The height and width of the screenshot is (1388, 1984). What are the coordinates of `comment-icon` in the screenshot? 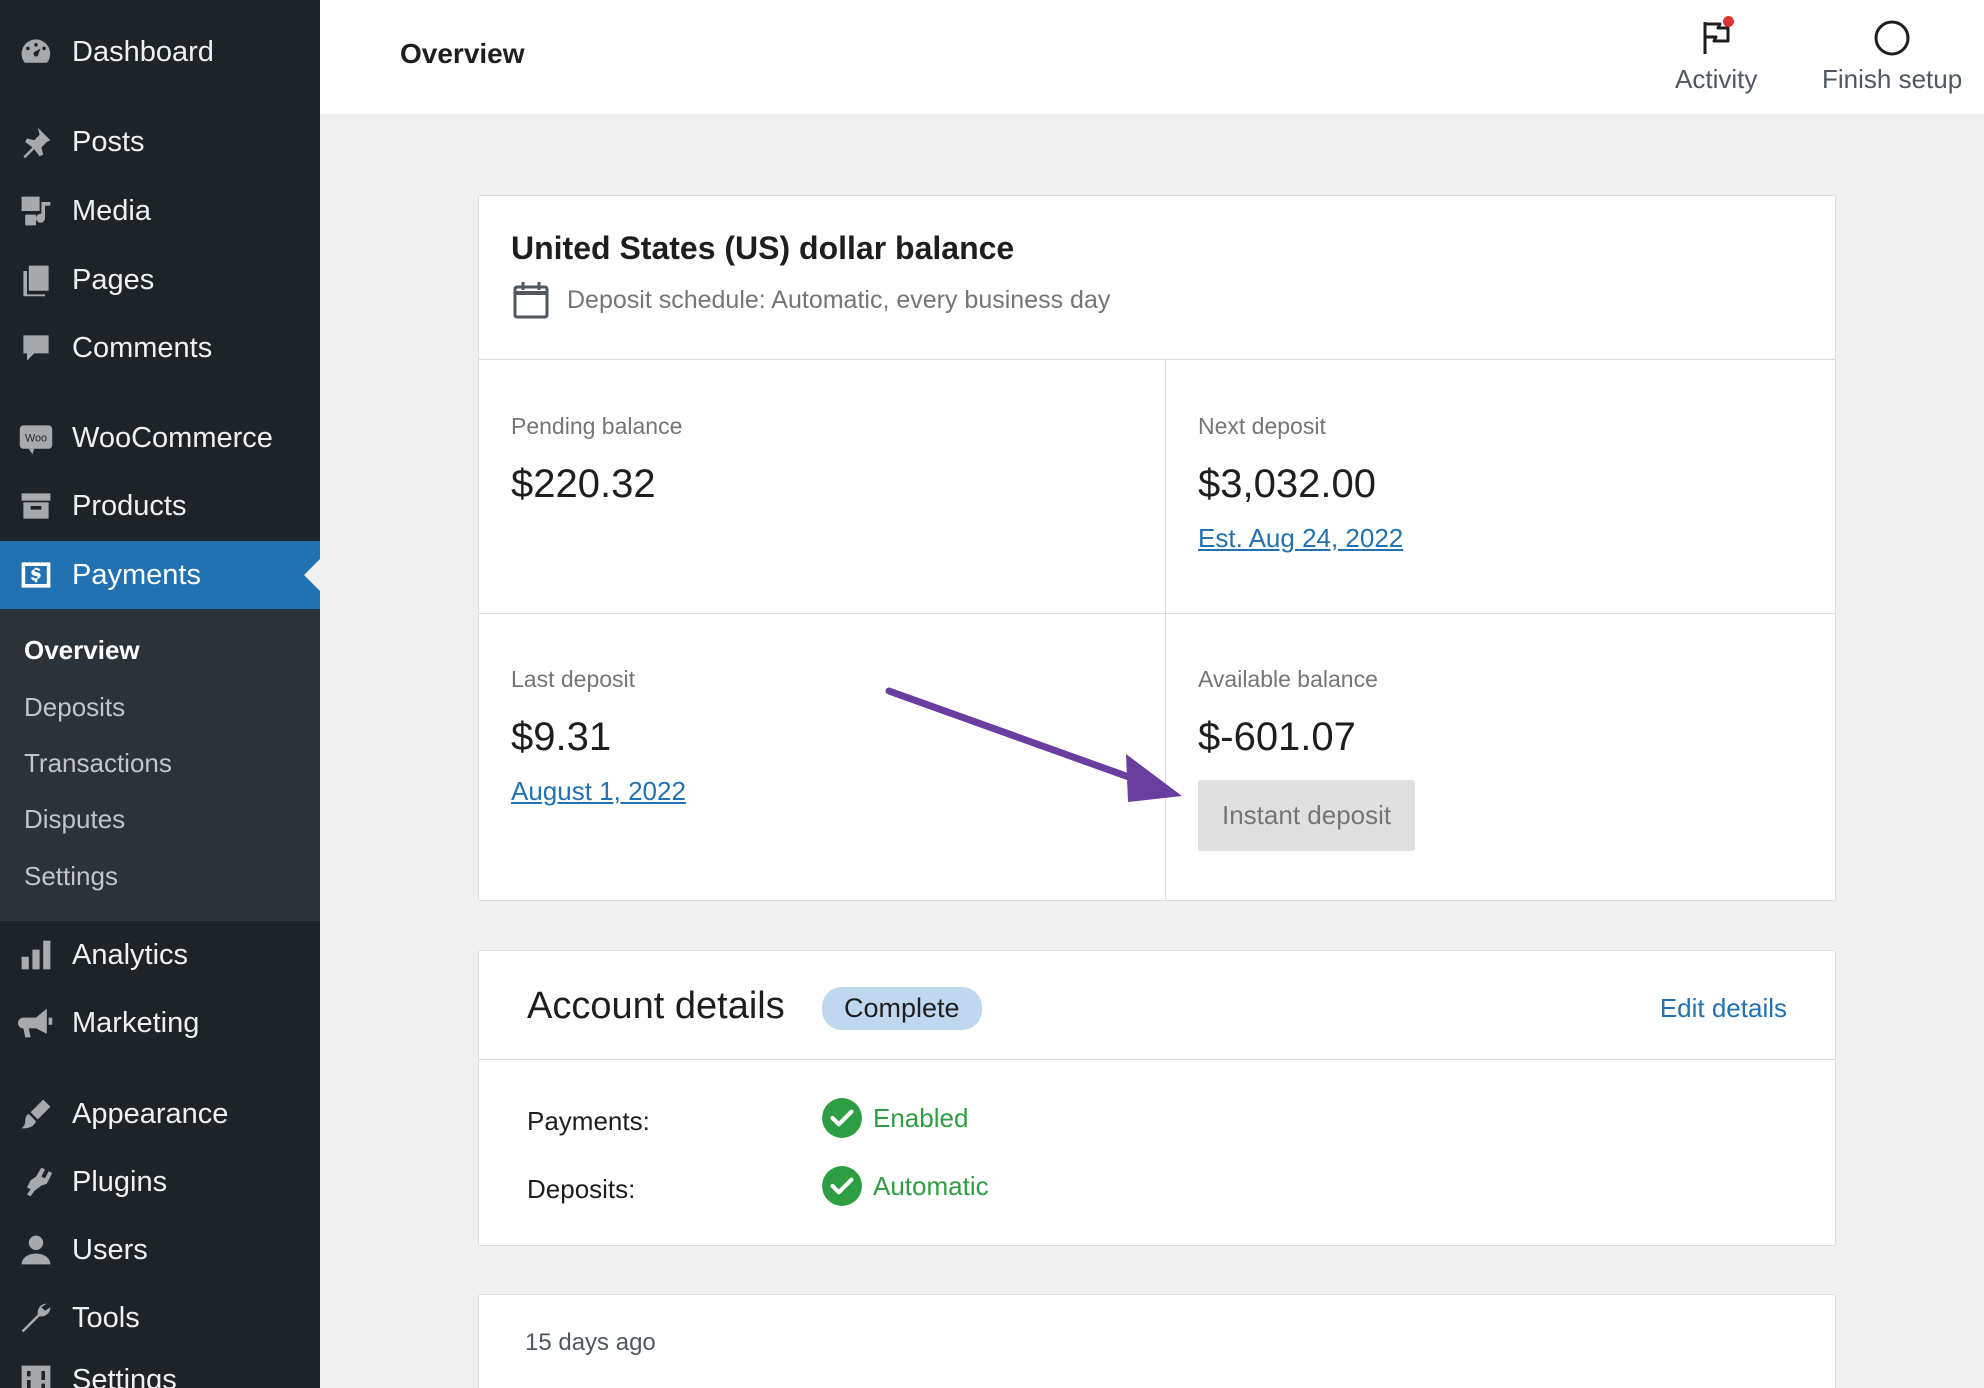 It's located at (36, 348).